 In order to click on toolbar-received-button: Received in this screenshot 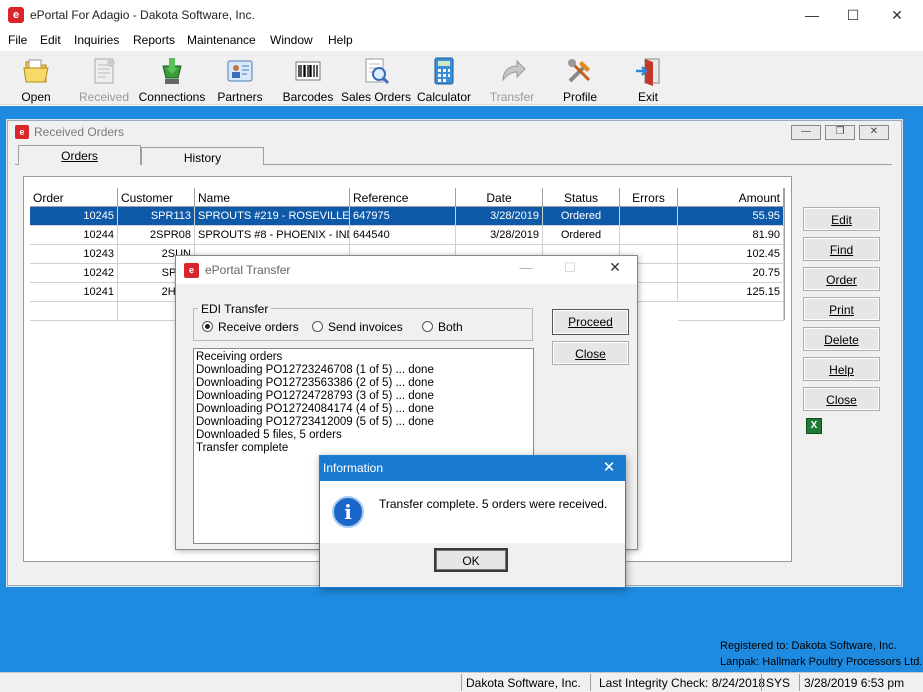, I will do `click(104, 78)`.